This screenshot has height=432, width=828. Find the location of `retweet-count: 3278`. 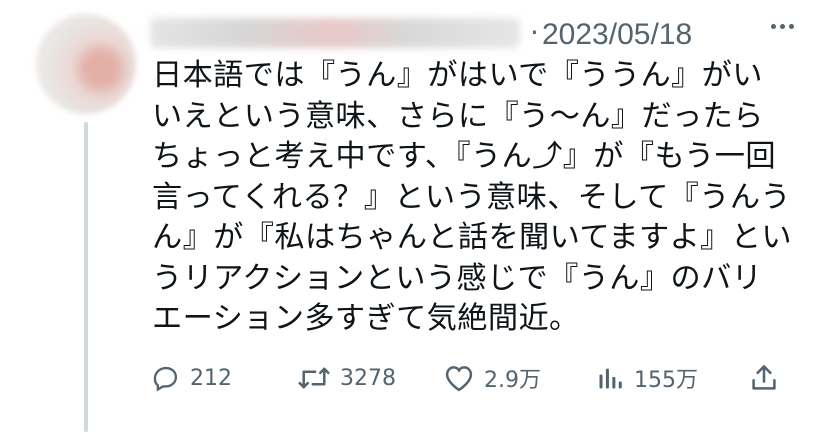

retweet-count: 3278 is located at coordinates (368, 378).